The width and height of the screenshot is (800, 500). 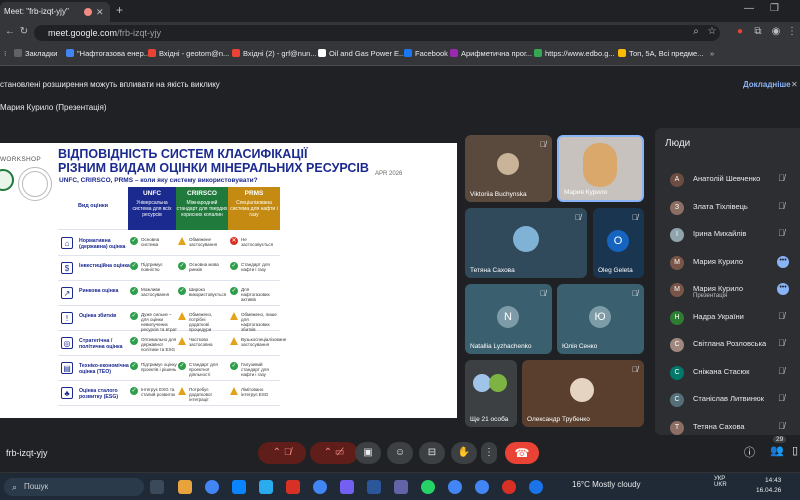 What do you see at coordinates (740, 32) in the screenshot?
I see `extension-icon: ●` at bounding box center [740, 32].